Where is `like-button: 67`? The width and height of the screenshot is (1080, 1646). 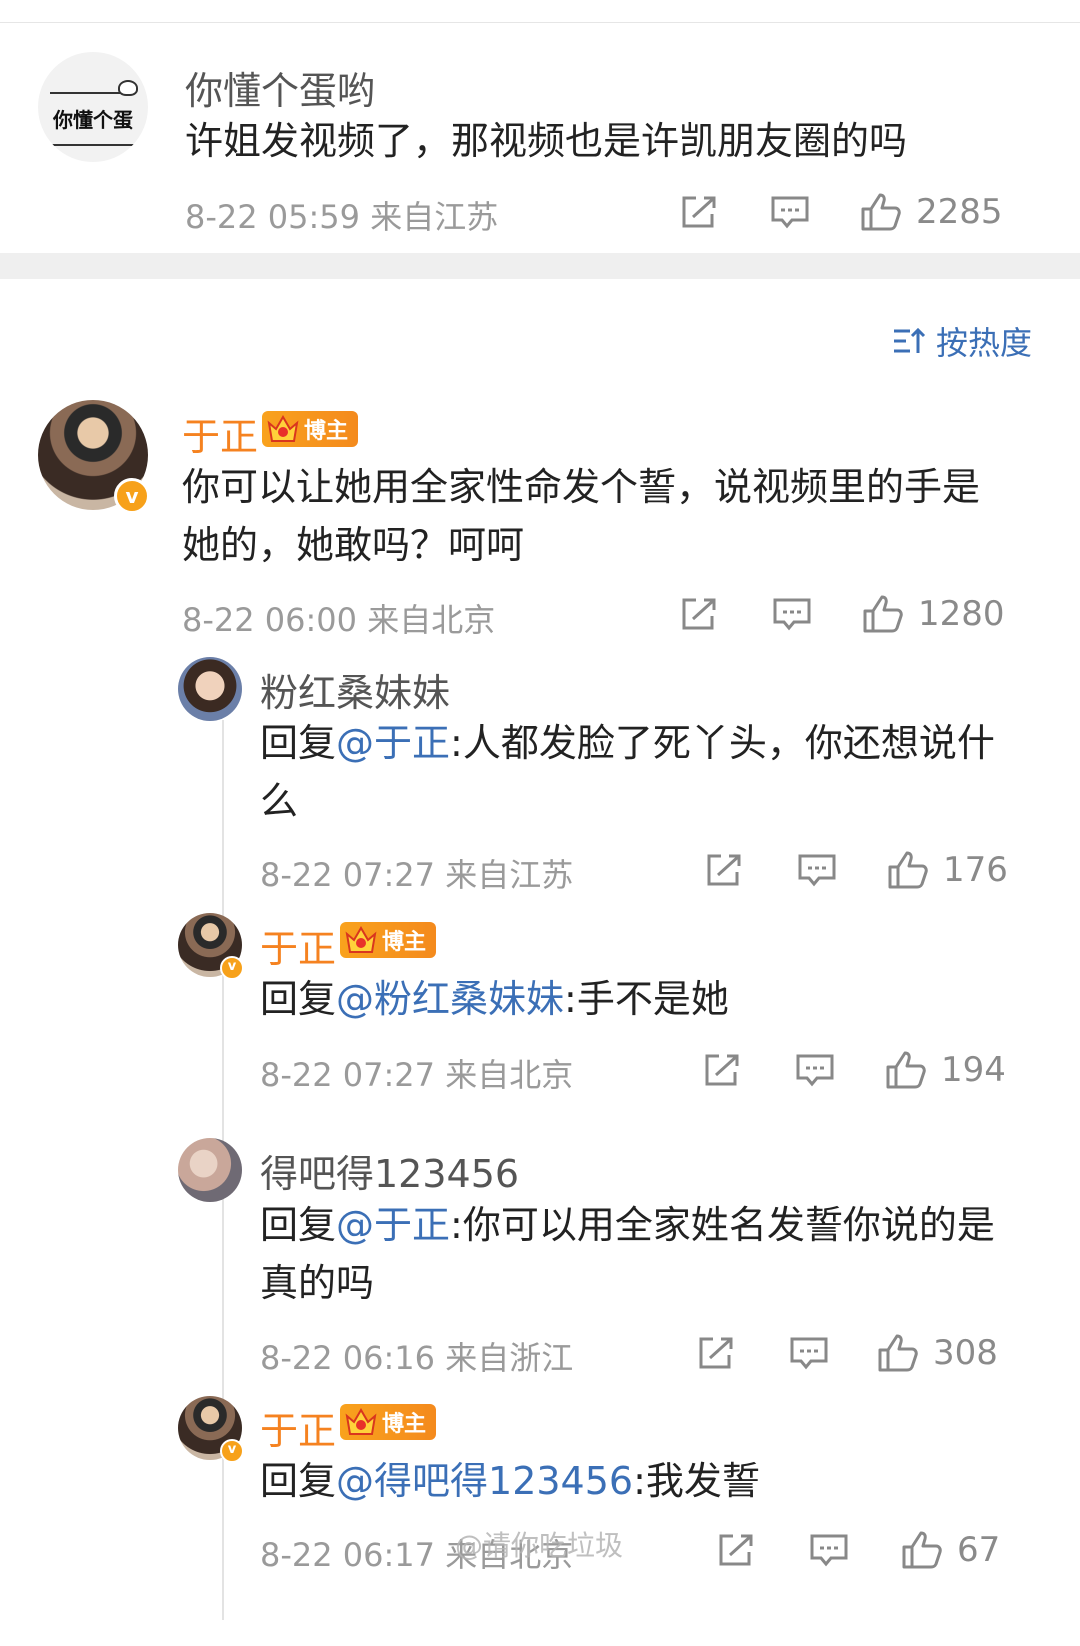 like-button: 67 is located at coordinates (950, 1550).